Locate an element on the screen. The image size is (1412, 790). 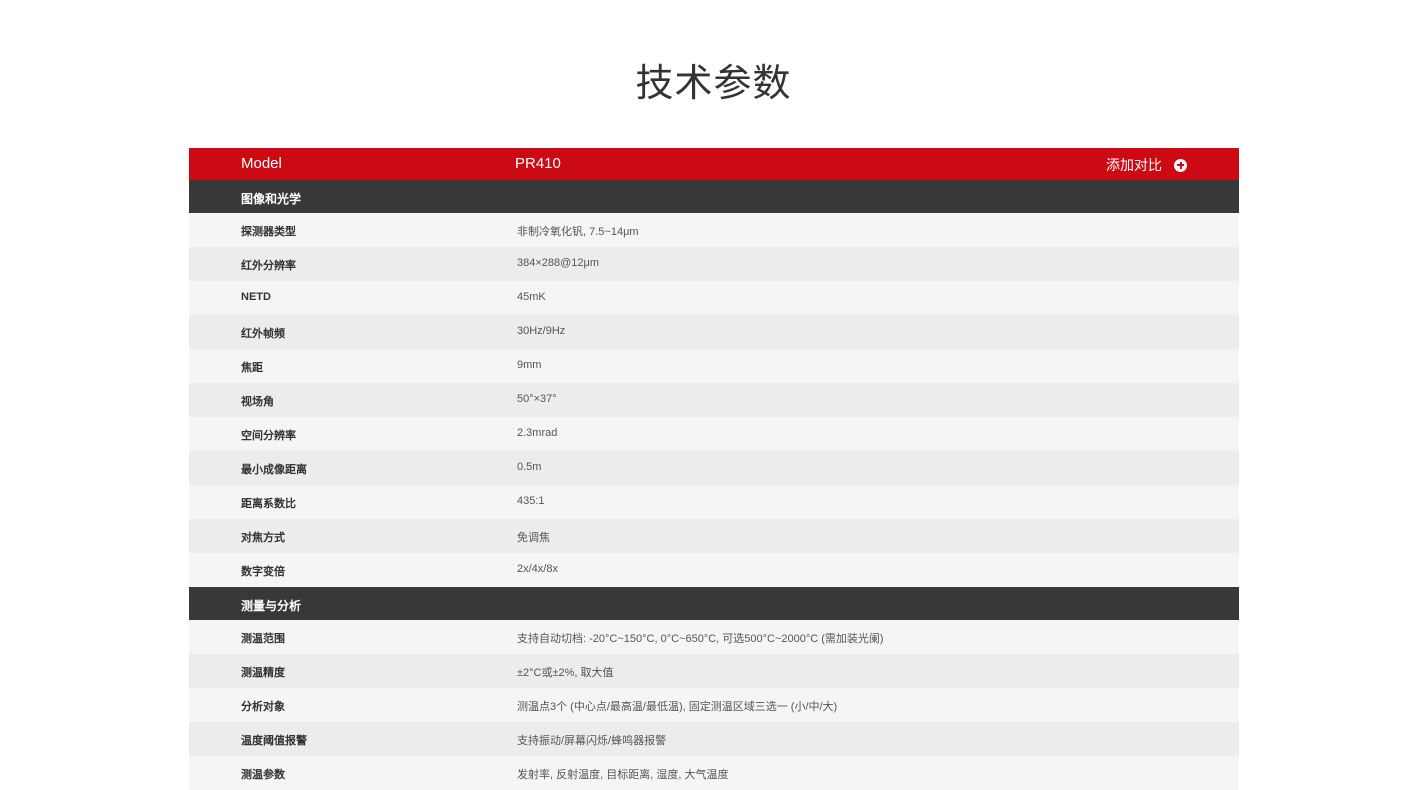
row-value: 45mK is located at coordinates (531, 297).